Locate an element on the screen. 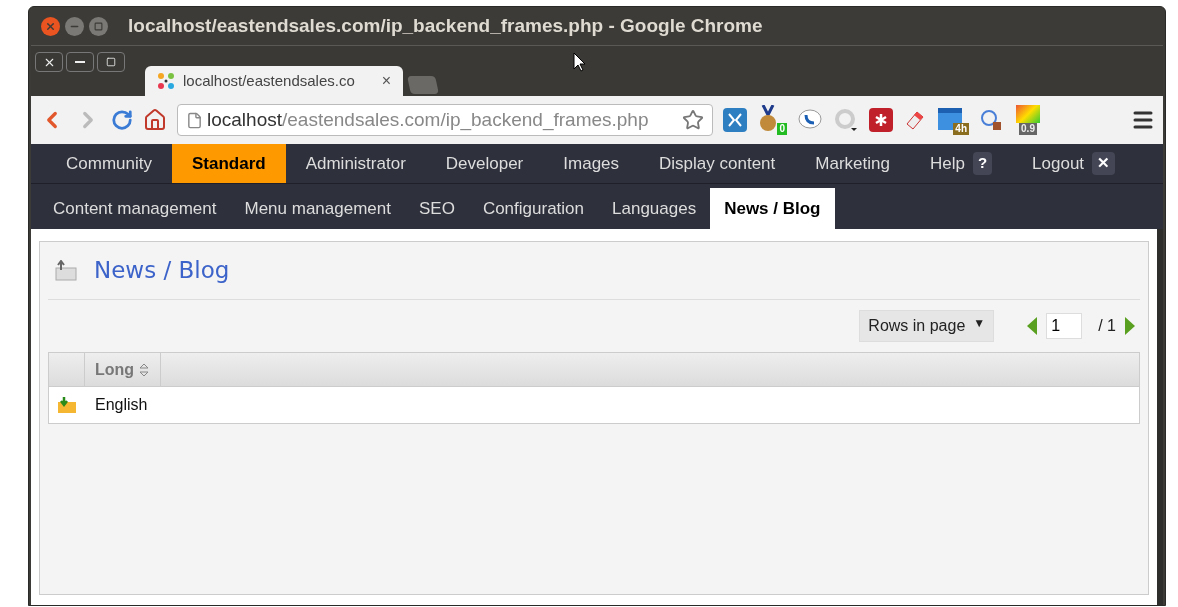 This screenshot has height=607, width=1178. menu-tab: Images is located at coordinates (591, 163).